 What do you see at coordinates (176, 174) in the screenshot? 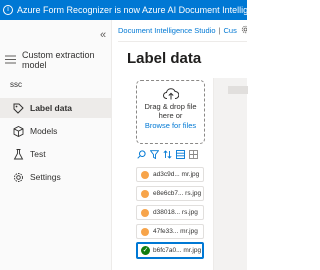
I see `file-name: ad3c9d... mr.jpg` at bounding box center [176, 174].